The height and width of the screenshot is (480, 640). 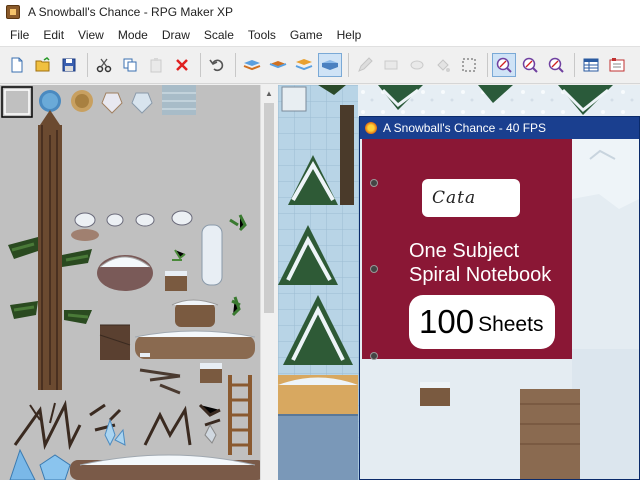 I want to click on layer-2-icon, so click(x=278, y=65).